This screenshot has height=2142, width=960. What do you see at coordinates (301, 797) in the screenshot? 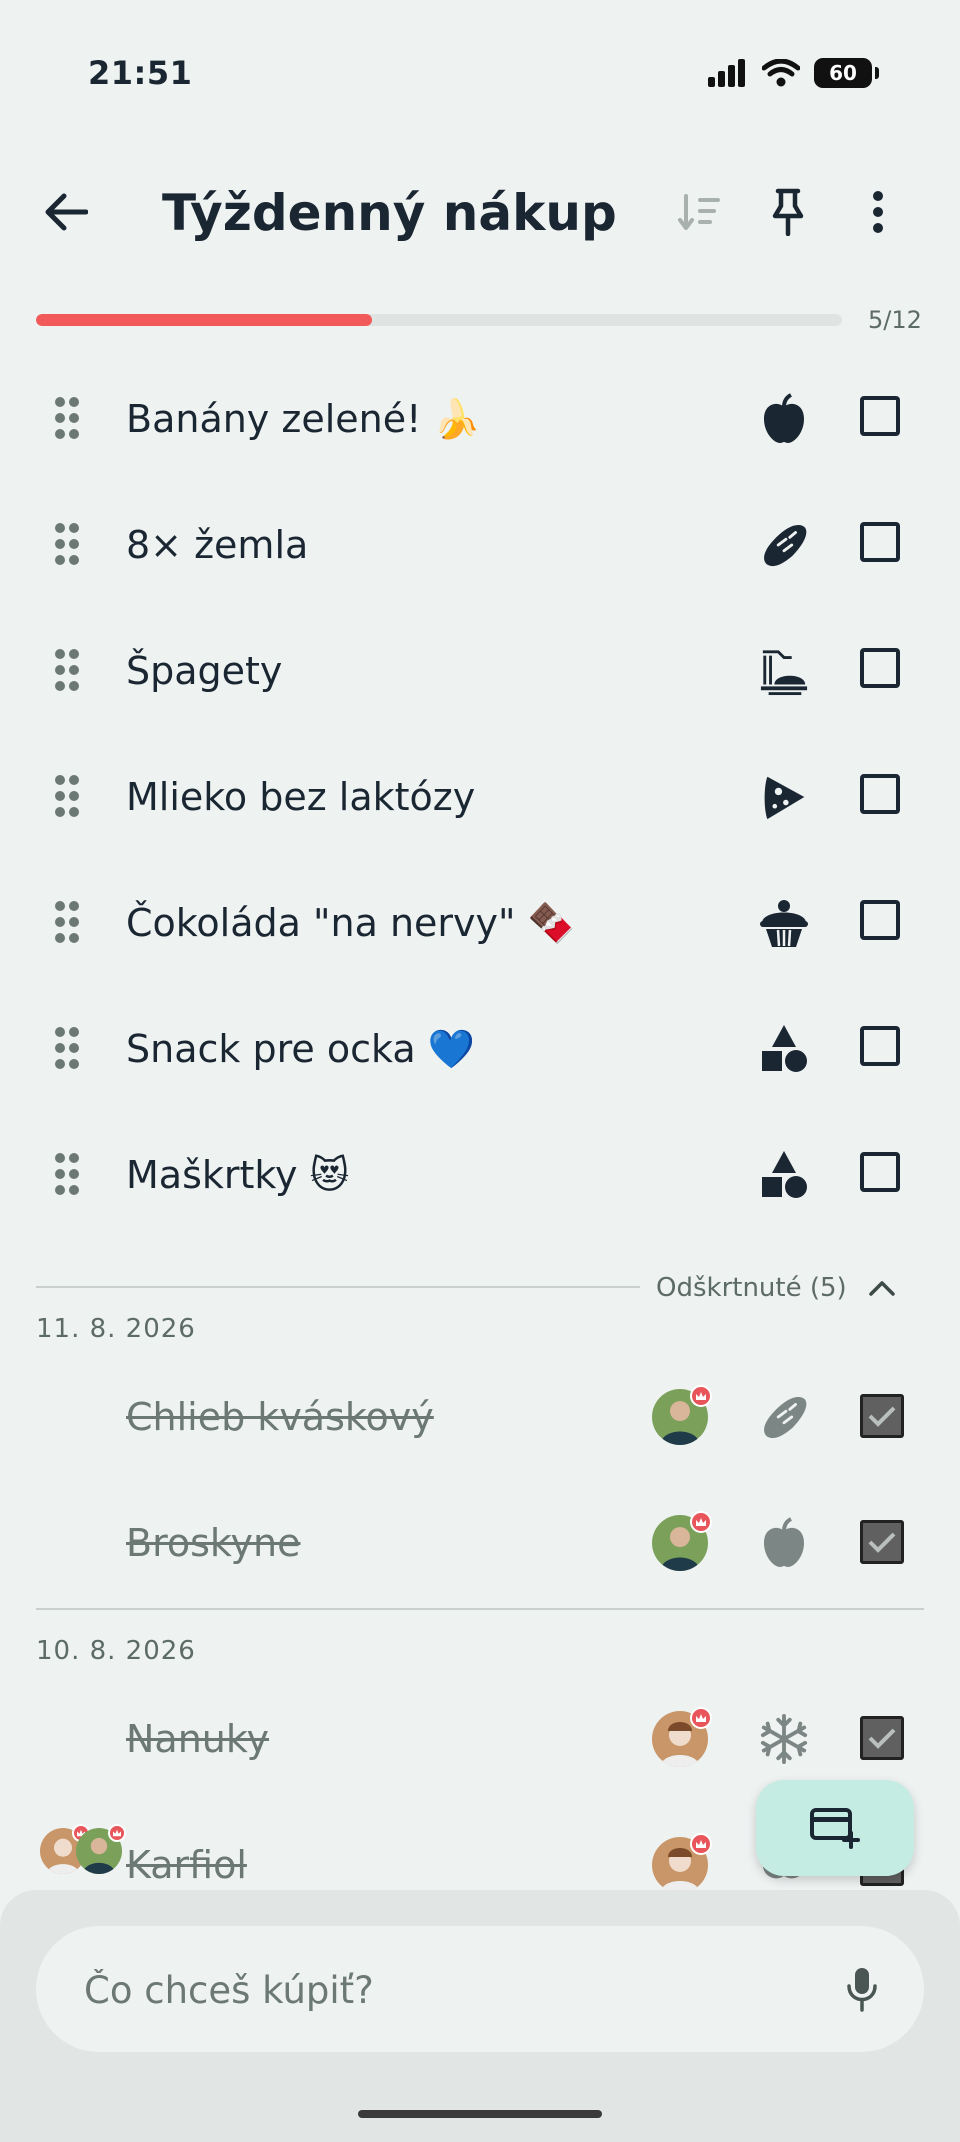
I see `item-label: Mlieko bez laktózy` at bounding box center [301, 797].